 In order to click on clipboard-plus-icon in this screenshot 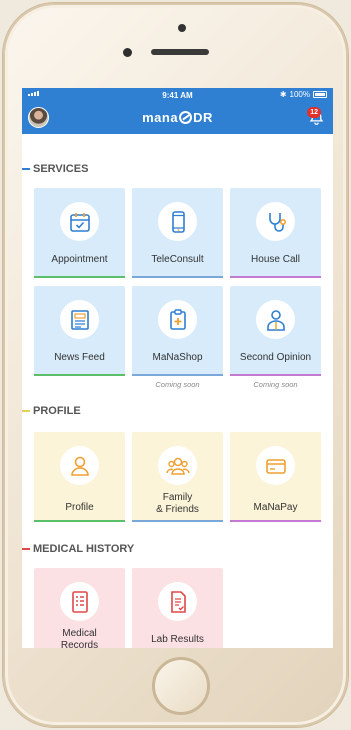, I will do `click(177, 319)`.